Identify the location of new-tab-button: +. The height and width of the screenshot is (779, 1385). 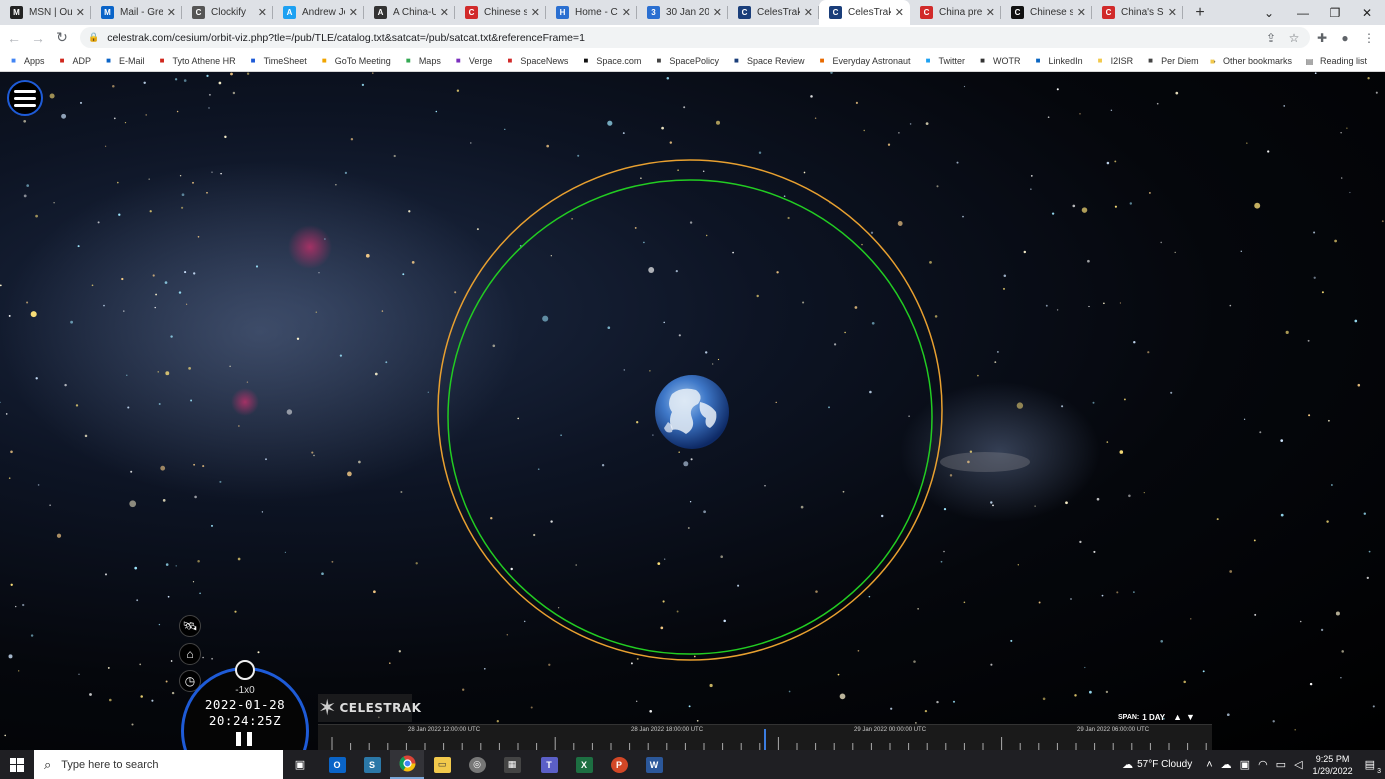
(1200, 13).